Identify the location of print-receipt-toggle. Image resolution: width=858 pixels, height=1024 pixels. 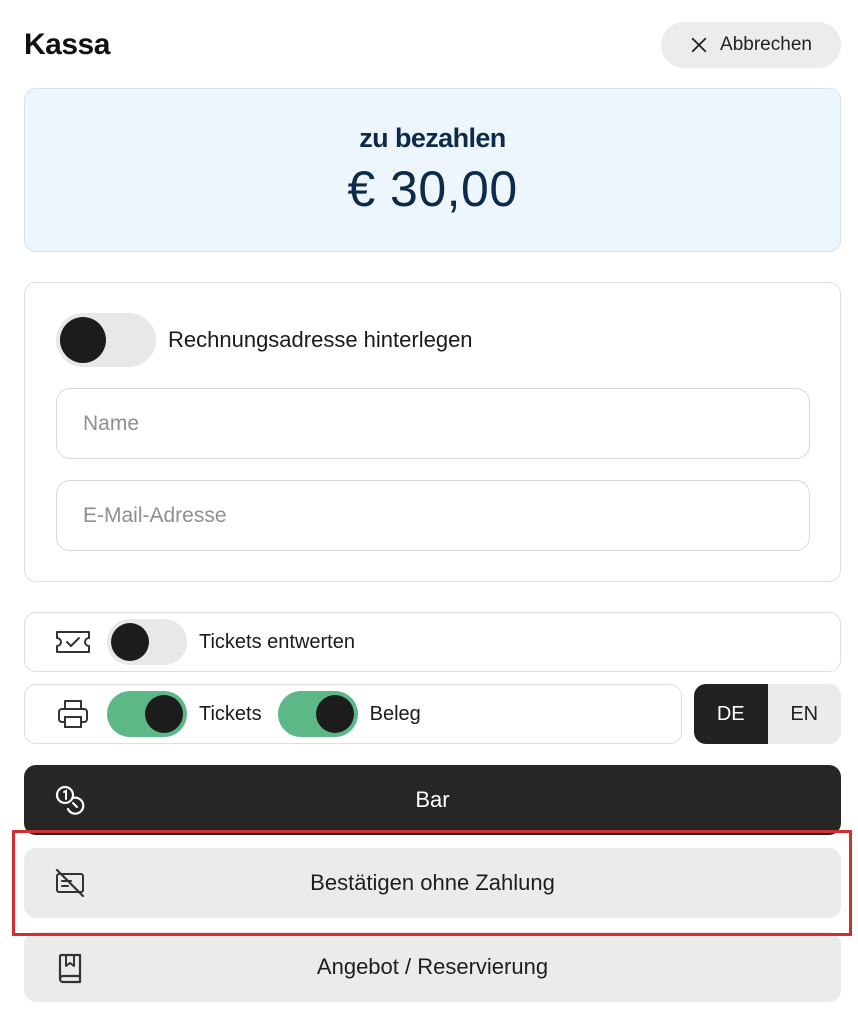
(317, 714).